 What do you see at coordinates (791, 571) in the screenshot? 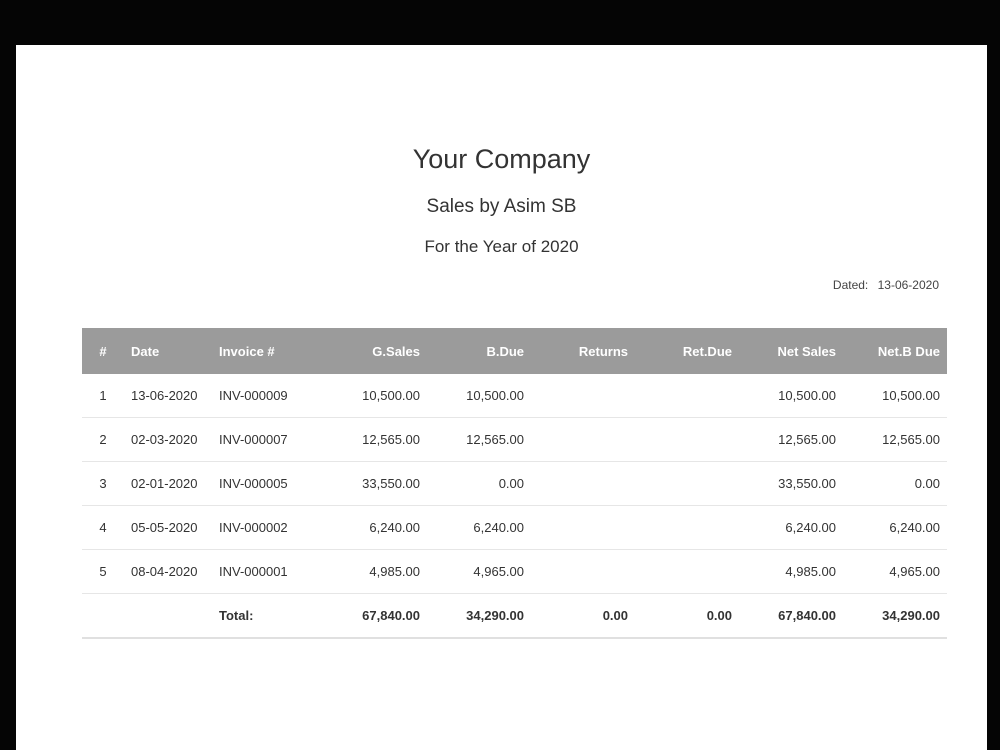
I see `cell-netsales: 4,985.00` at bounding box center [791, 571].